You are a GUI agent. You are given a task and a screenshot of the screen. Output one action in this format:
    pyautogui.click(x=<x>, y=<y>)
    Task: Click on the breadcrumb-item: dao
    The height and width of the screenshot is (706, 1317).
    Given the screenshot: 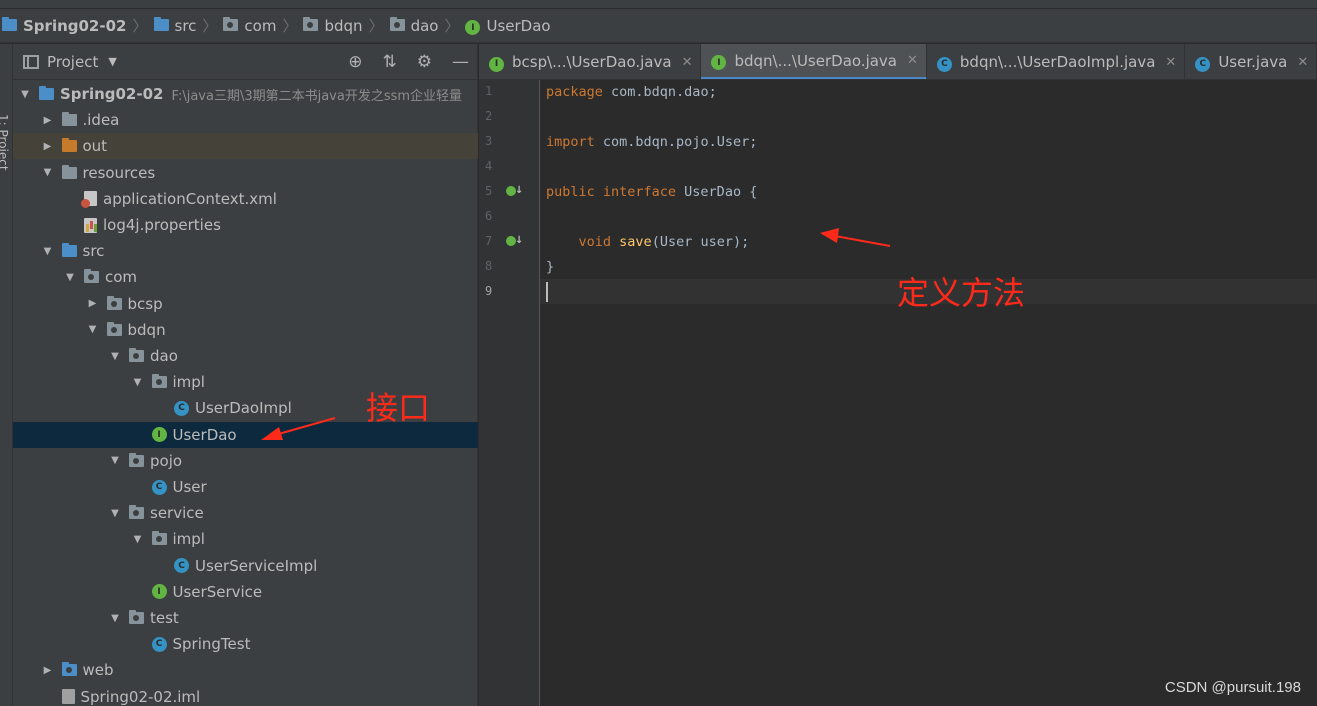 What is the action you would take?
    pyautogui.click(x=413, y=26)
    